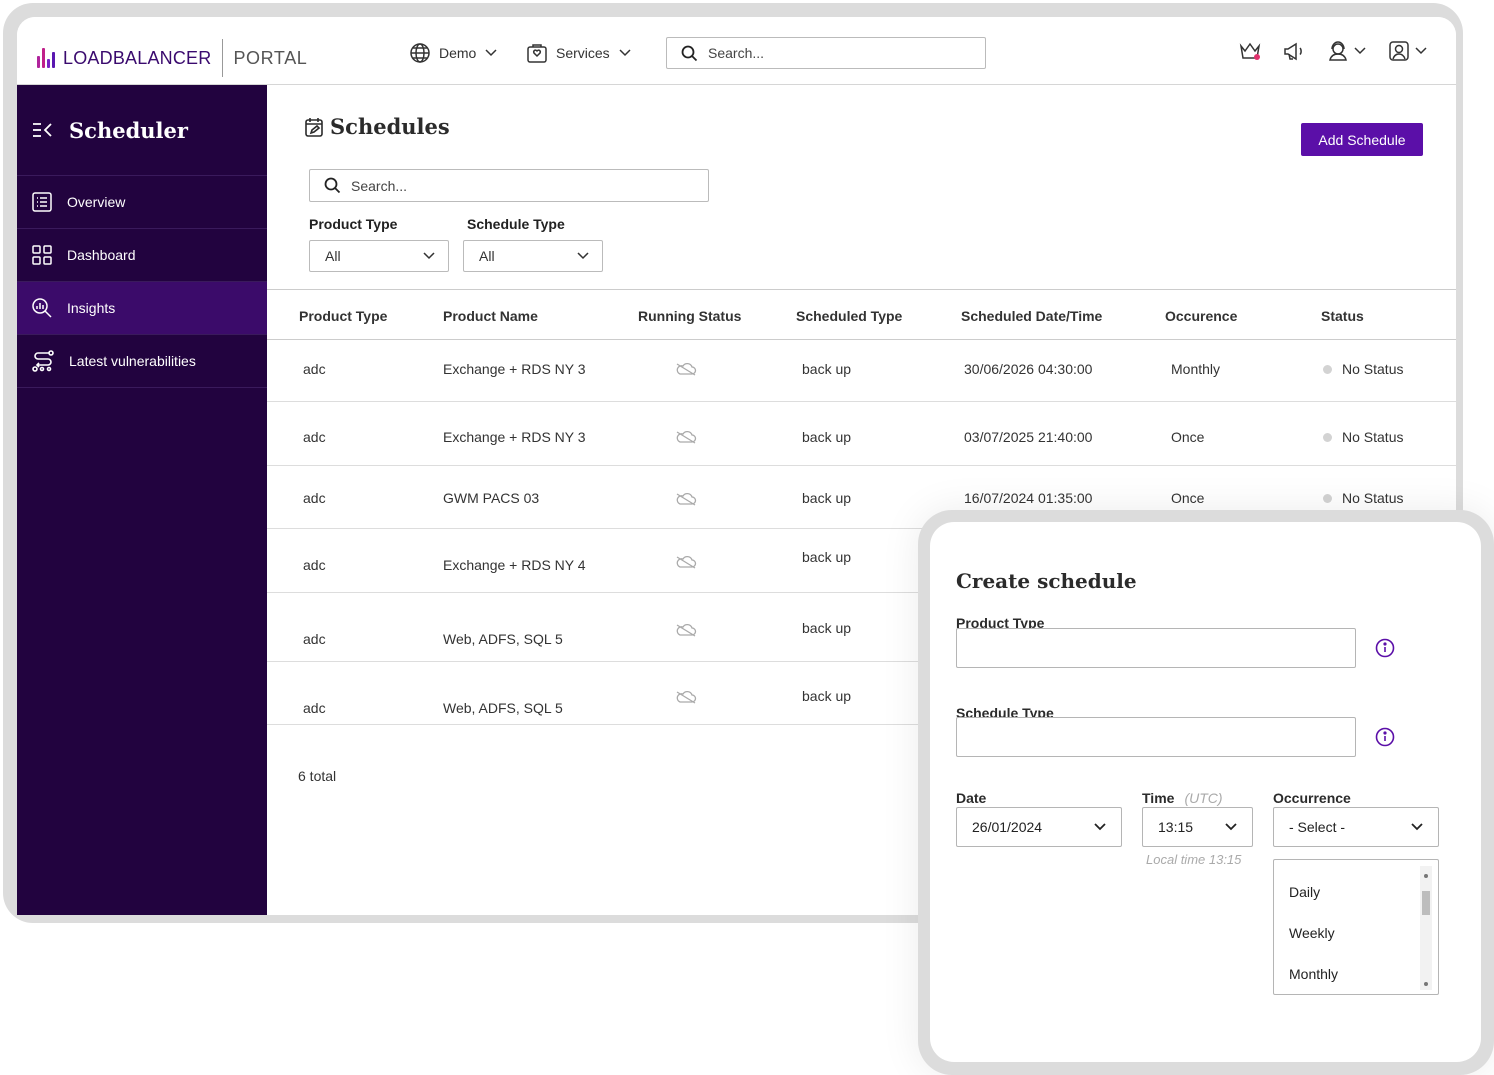 The height and width of the screenshot is (1075, 1494). Describe the element at coordinates (1028, 369) in the screenshot. I see `cell-scheduled-datetime: 30/06/2026 04:30:00` at that location.